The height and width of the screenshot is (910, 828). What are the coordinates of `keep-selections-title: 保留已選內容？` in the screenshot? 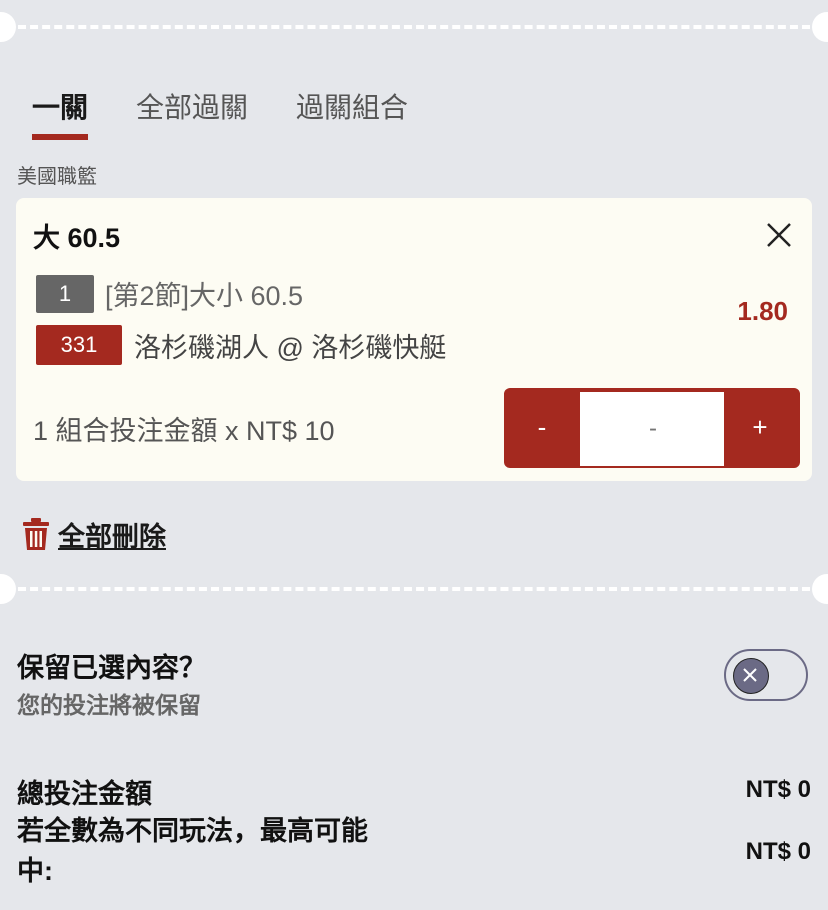 It's located at (111, 668).